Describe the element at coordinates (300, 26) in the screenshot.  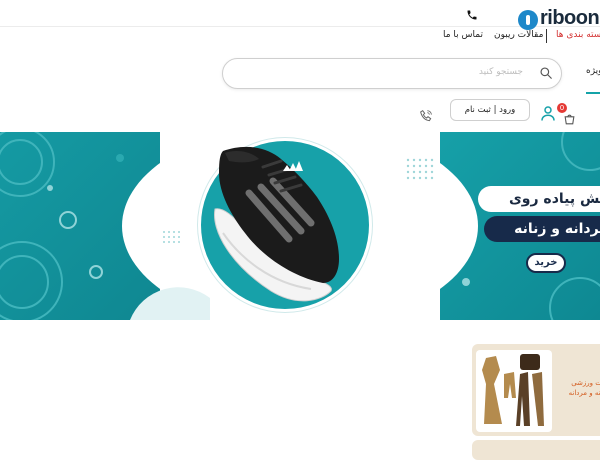
I see `header-divider` at that location.